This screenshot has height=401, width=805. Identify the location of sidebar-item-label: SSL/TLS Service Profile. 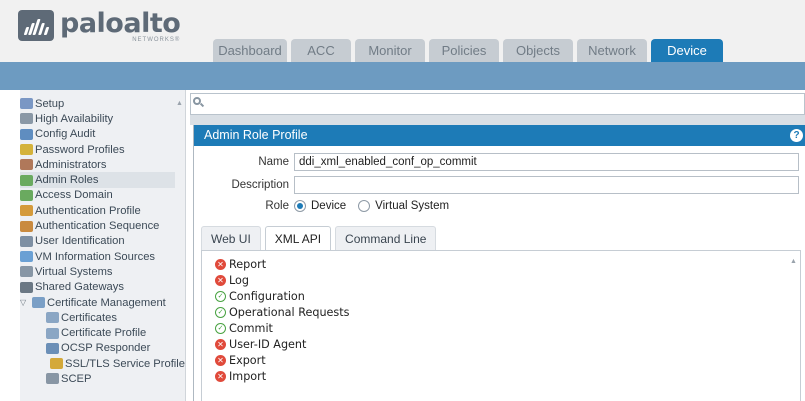
(125, 363).